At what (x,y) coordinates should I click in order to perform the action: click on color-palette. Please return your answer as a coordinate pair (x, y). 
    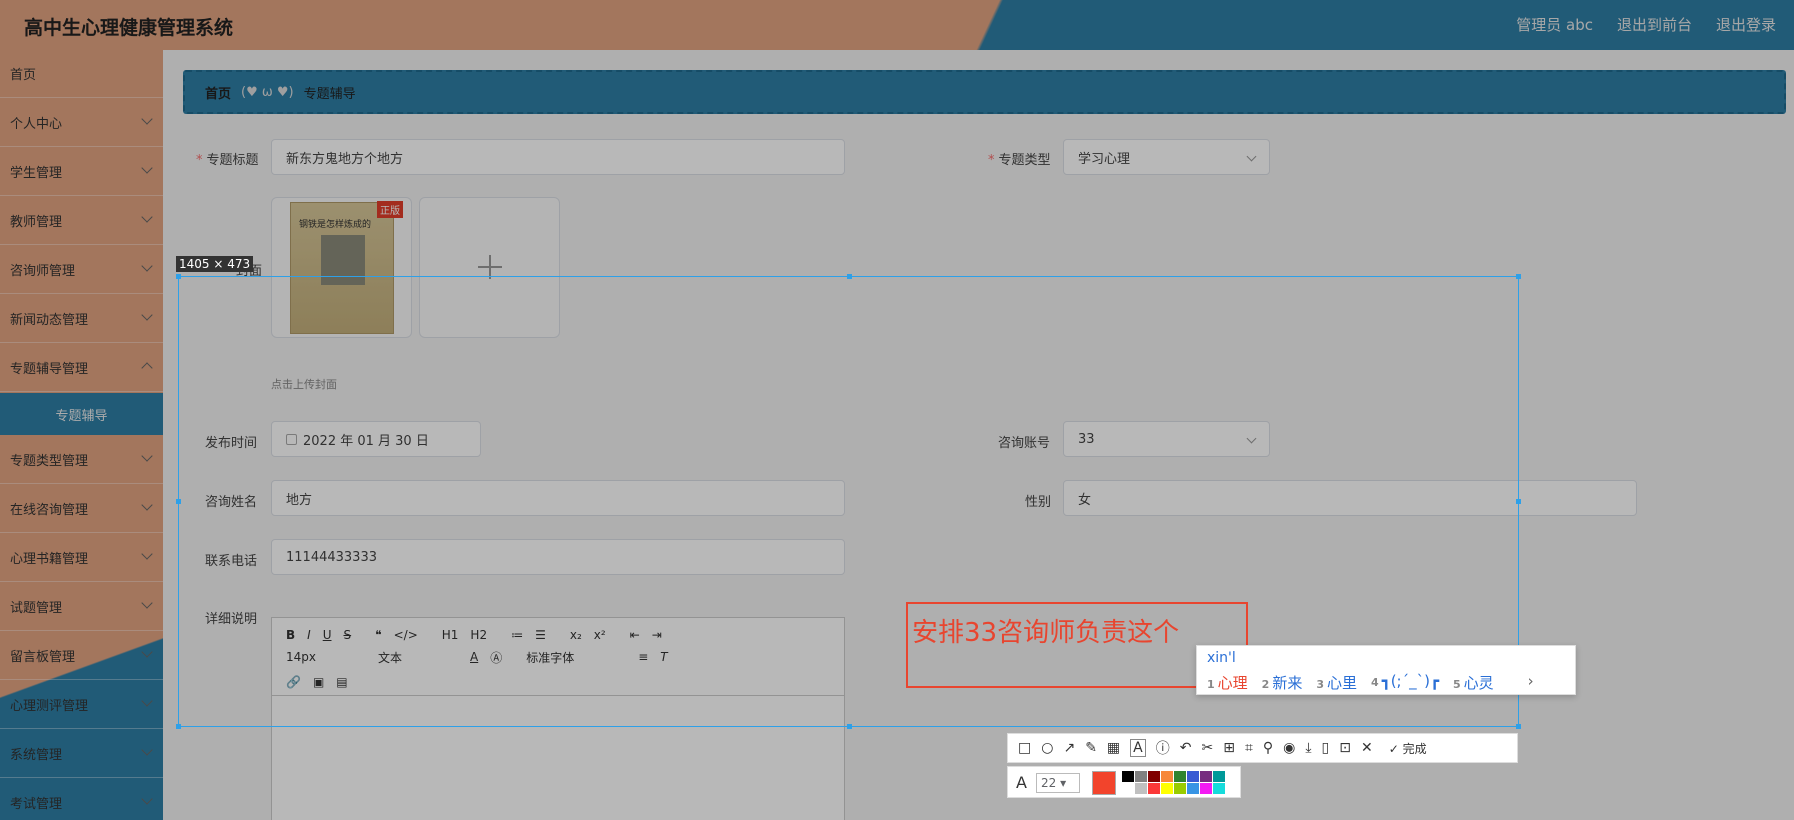
    Looking at the image, I should click on (1173, 782).